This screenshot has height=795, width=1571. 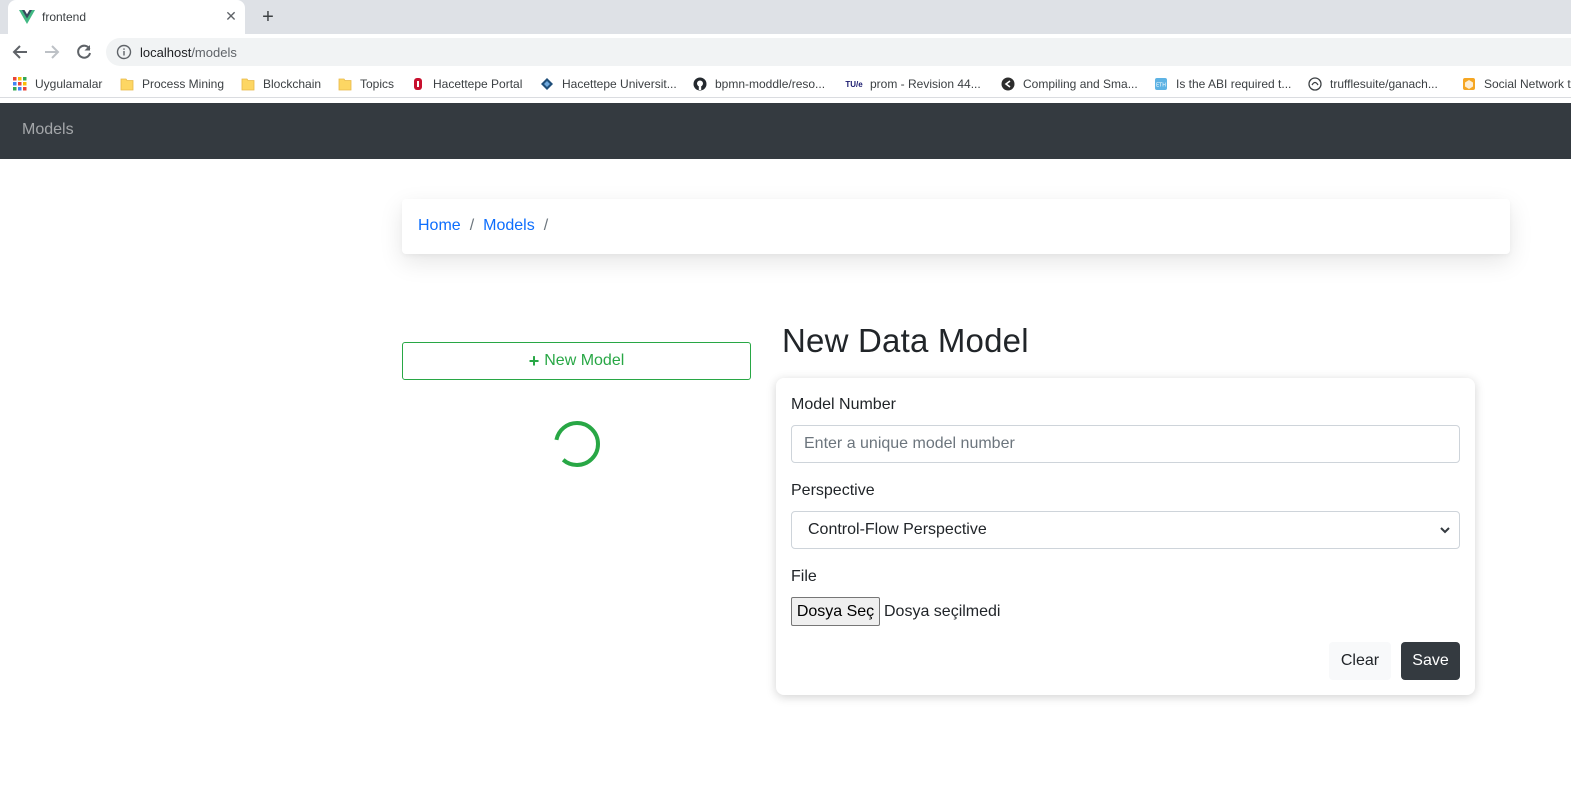 I want to click on model-number-label: Model Number, so click(x=843, y=404).